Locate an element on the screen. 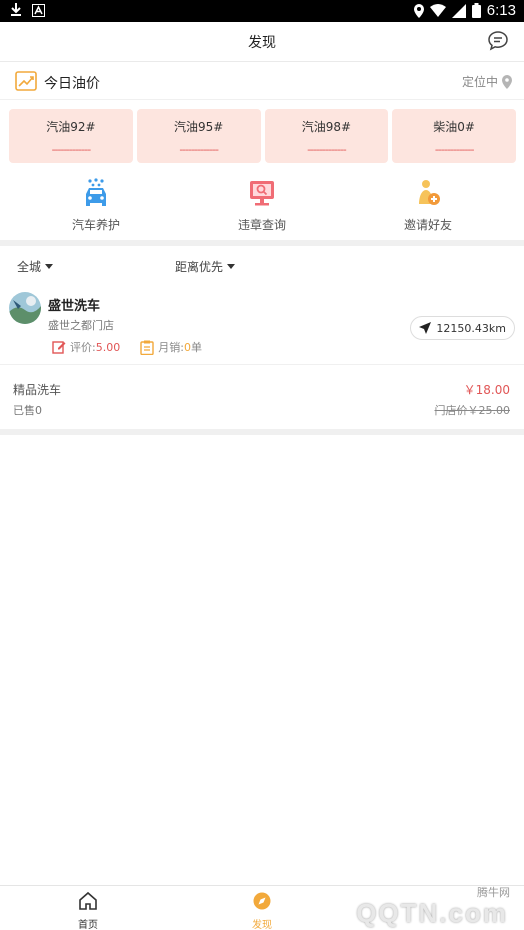 This screenshot has height=930, width=524. store-card: 盛世洗车 盛世之都门店 评价: 5.00 月销: 0 单 12150.43km is located at coordinates (262, 325).